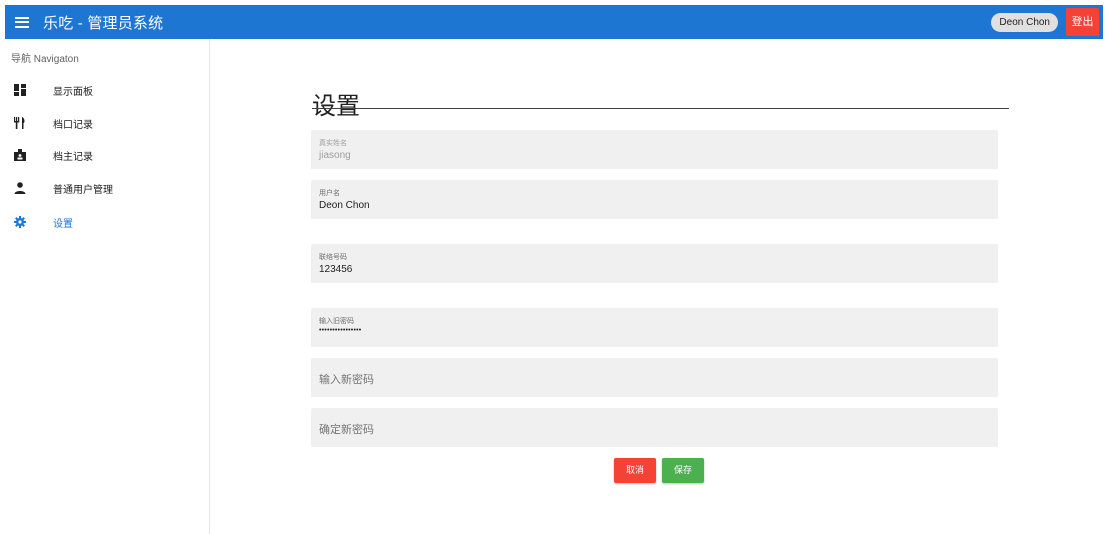  Describe the element at coordinates (73, 157) in the screenshot. I see `sidebar-item-label: 档主记录` at that location.